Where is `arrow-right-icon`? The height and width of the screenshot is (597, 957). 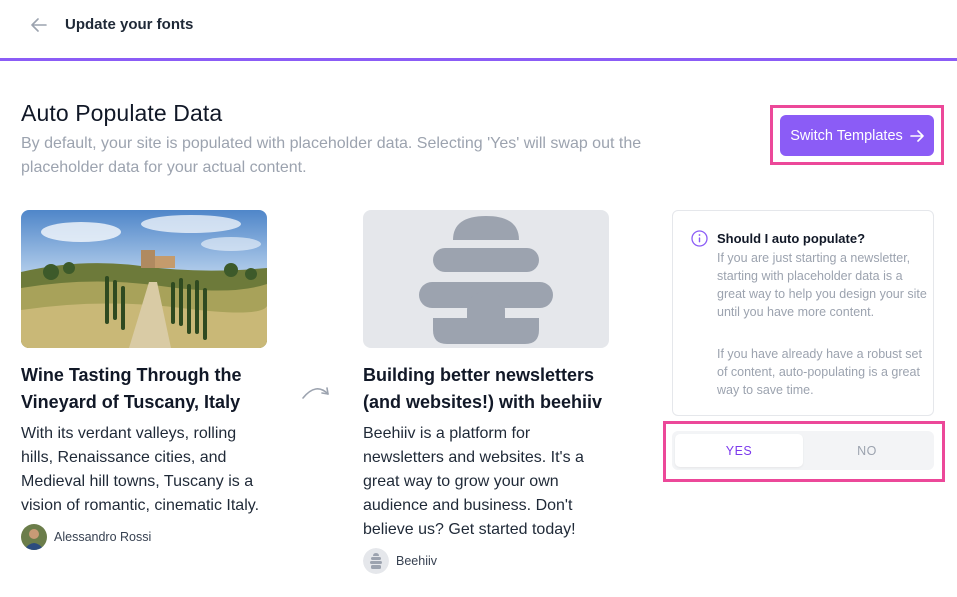 arrow-right-icon is located at coordinates (916, 135).